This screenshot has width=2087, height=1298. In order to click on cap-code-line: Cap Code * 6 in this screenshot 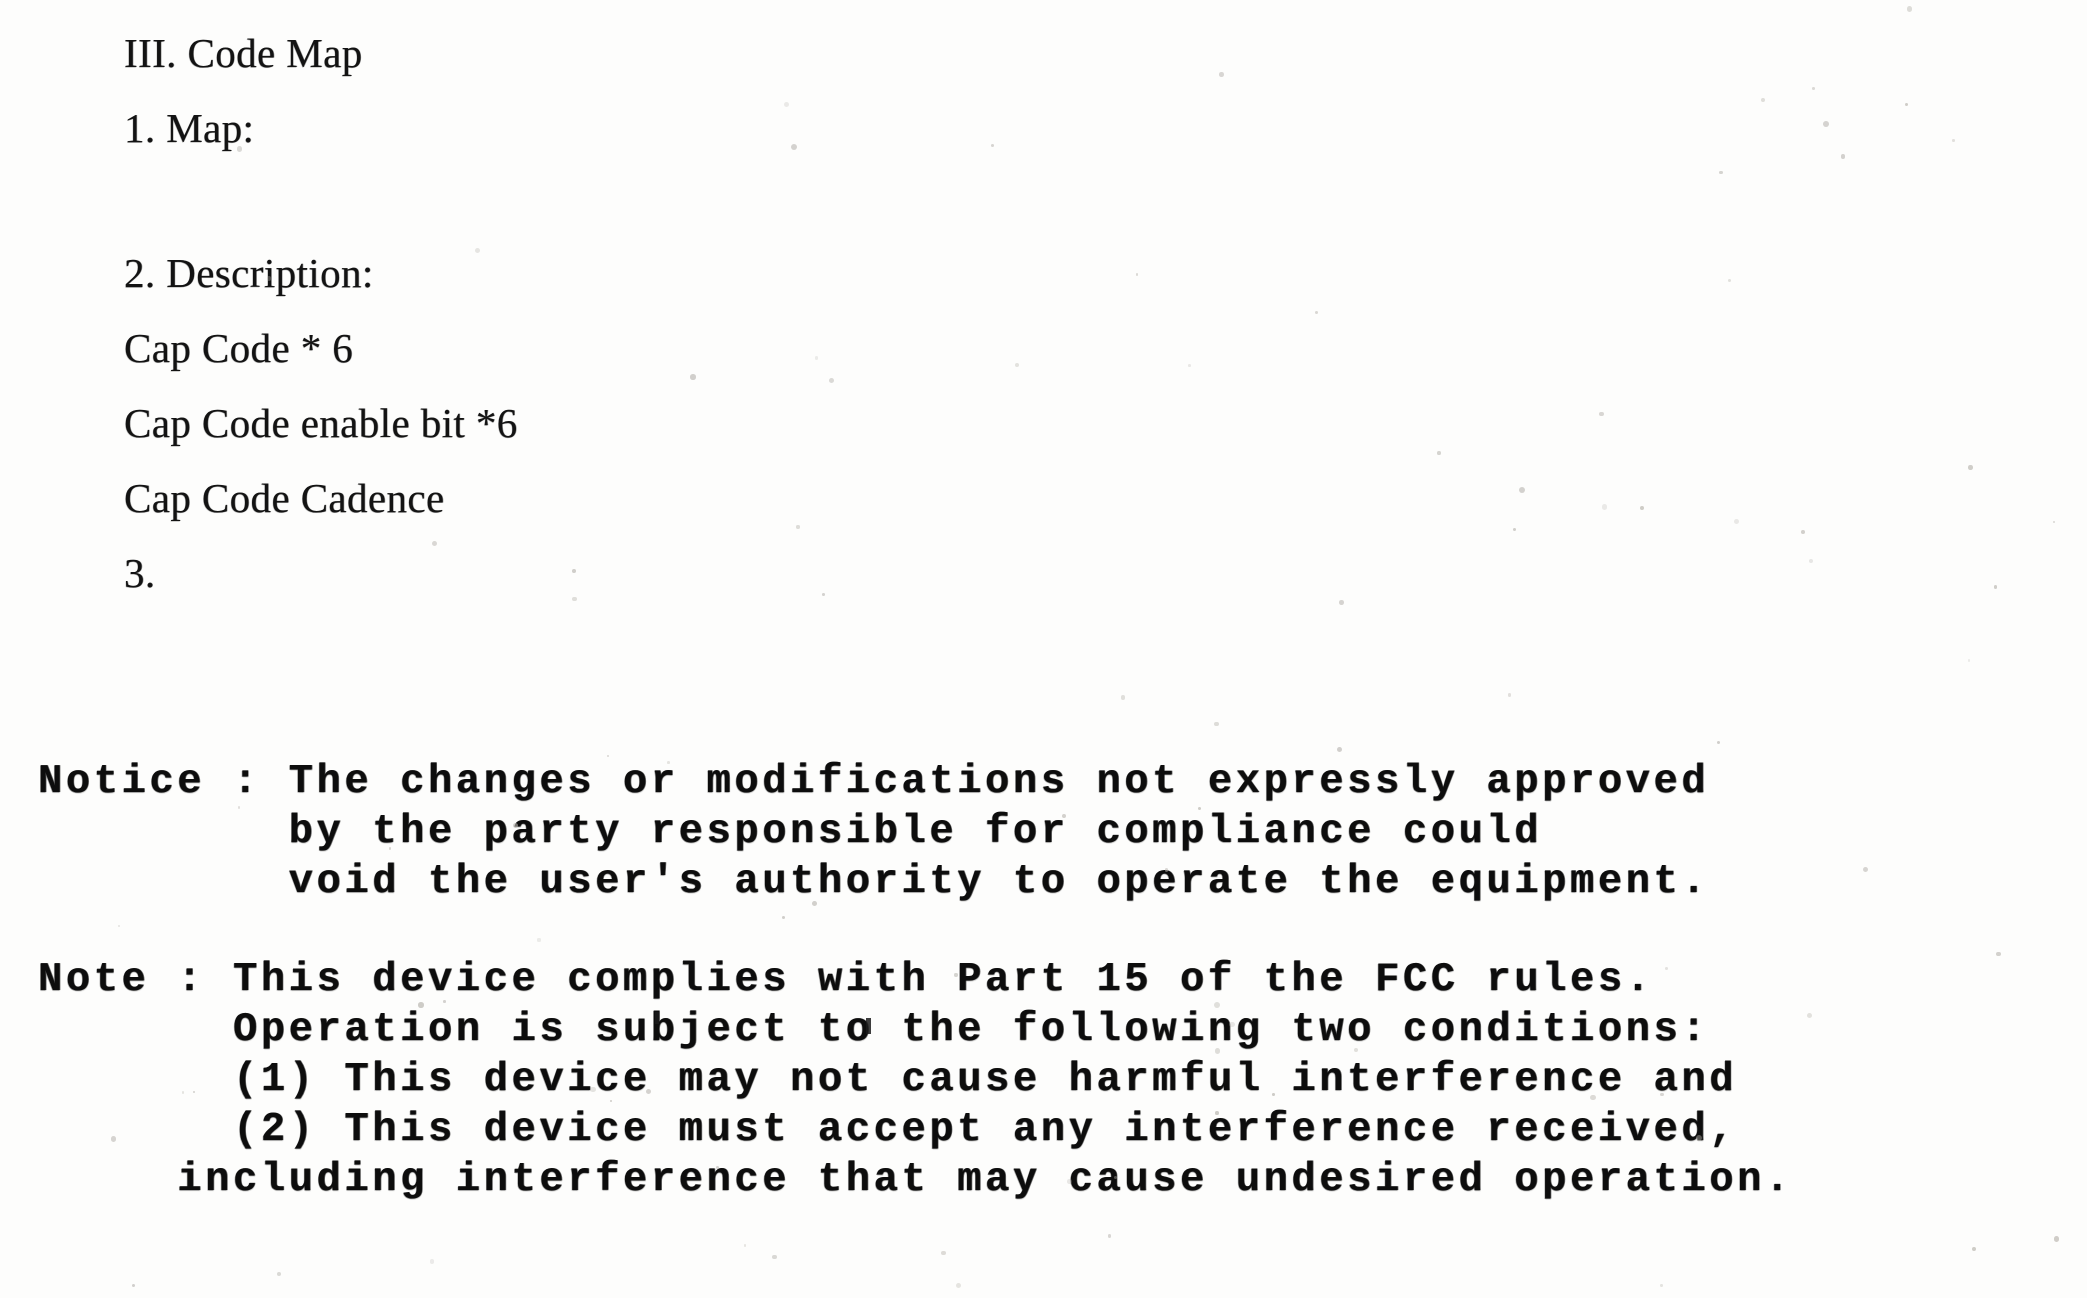, I will do `click(239, 348)`.